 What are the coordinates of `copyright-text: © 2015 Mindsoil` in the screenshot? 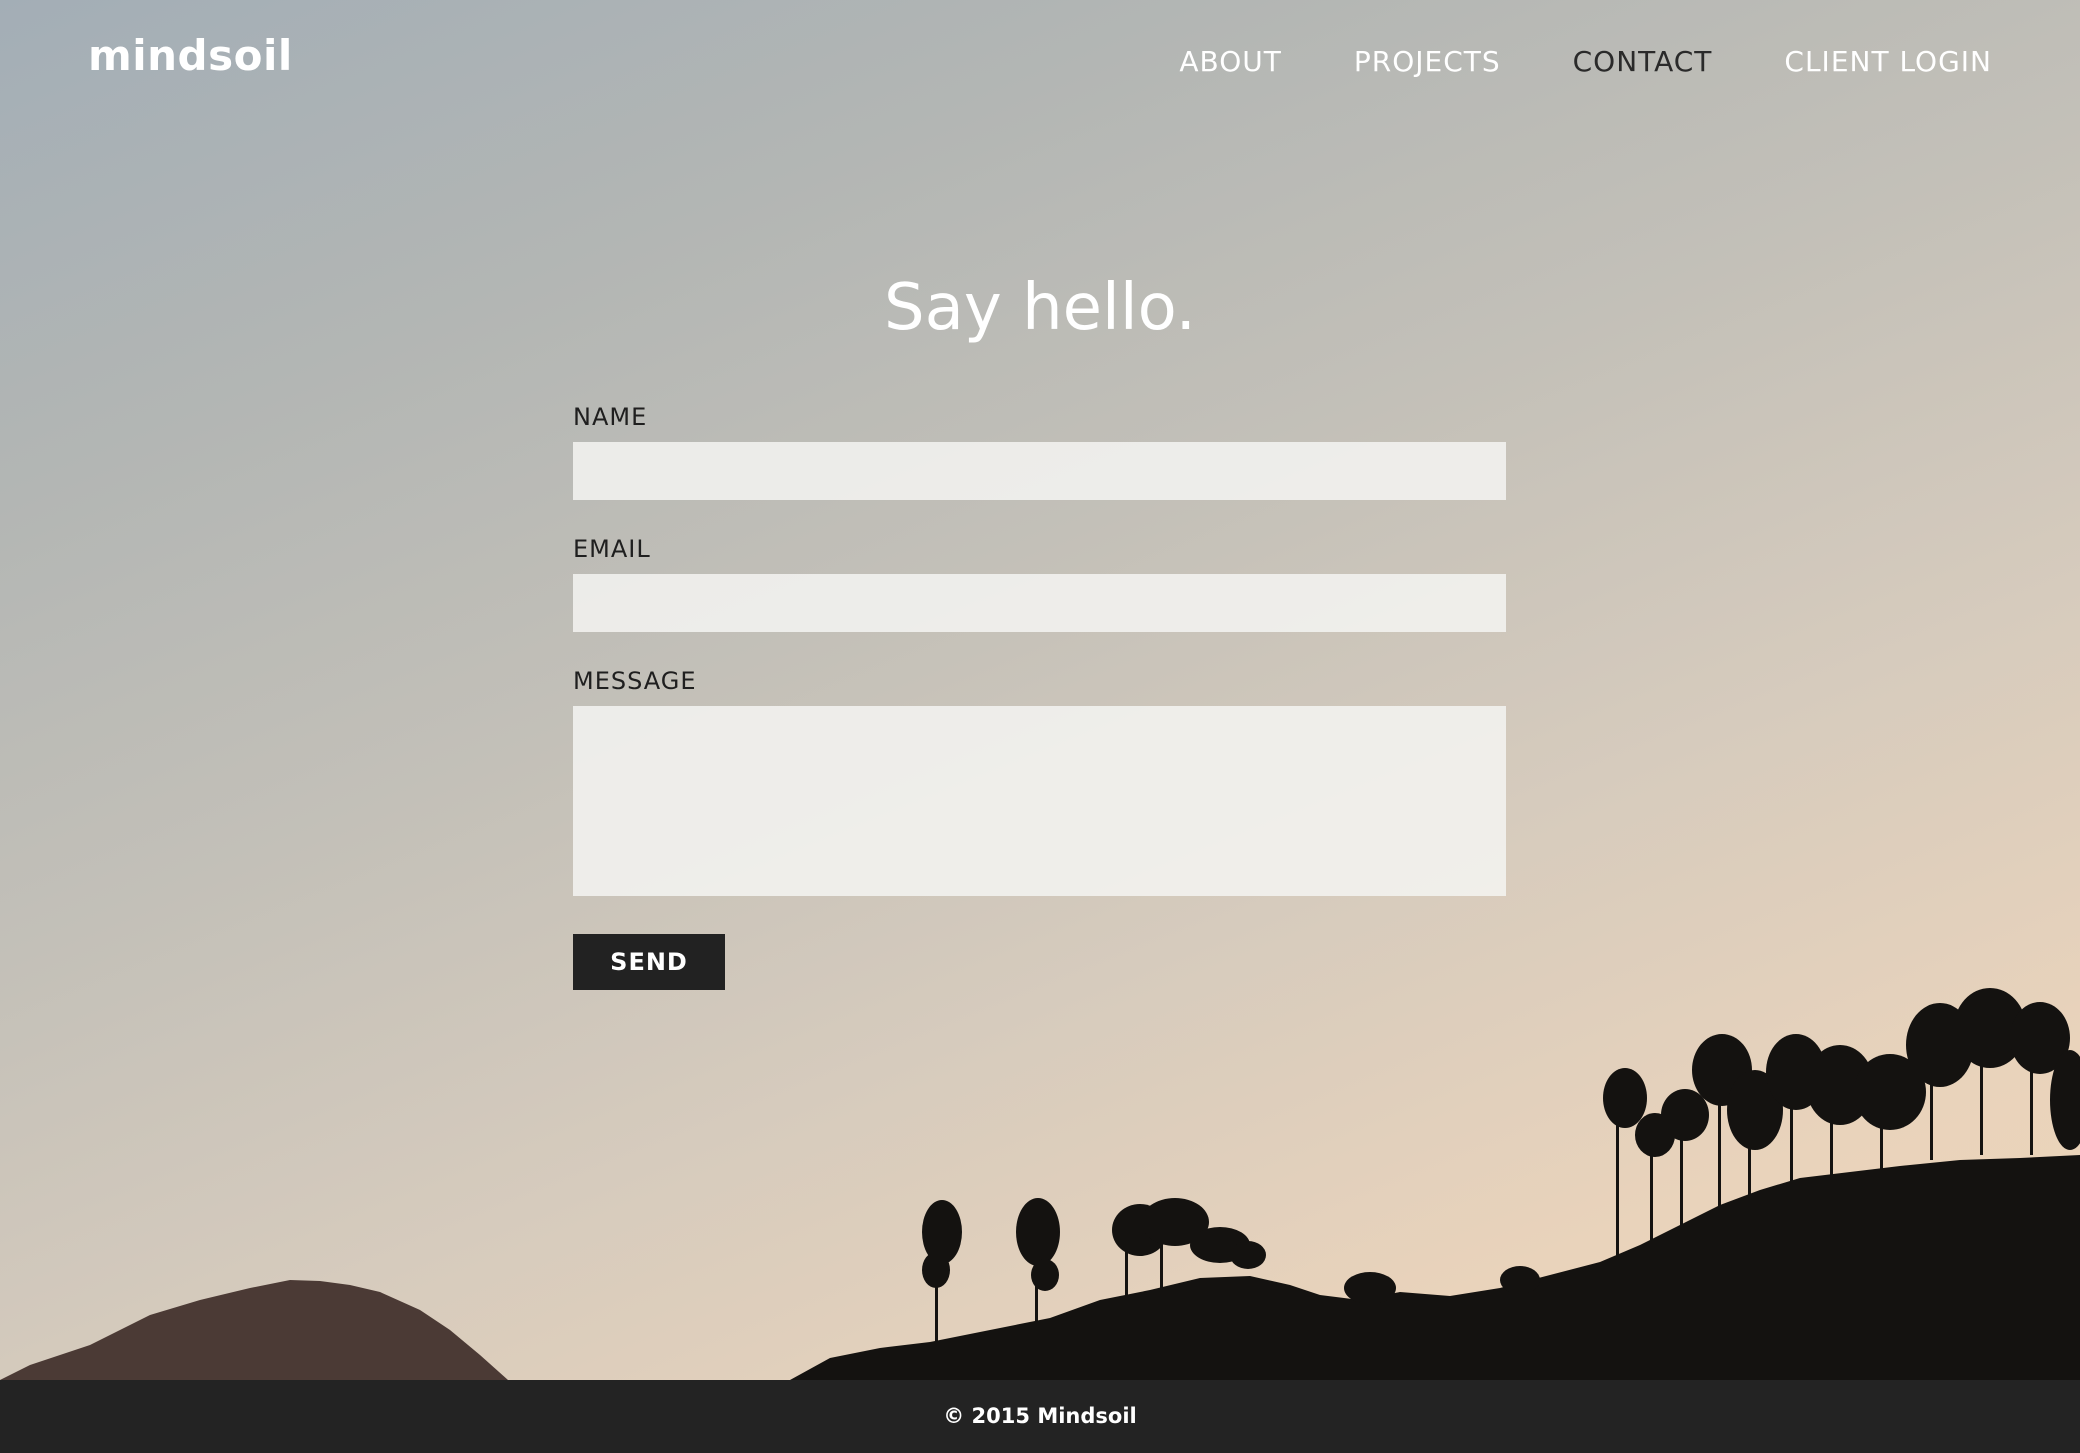 It's located at (1040, 1416).